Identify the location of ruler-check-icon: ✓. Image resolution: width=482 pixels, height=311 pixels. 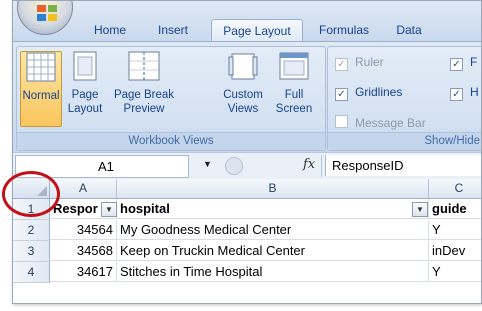
(341, 64).